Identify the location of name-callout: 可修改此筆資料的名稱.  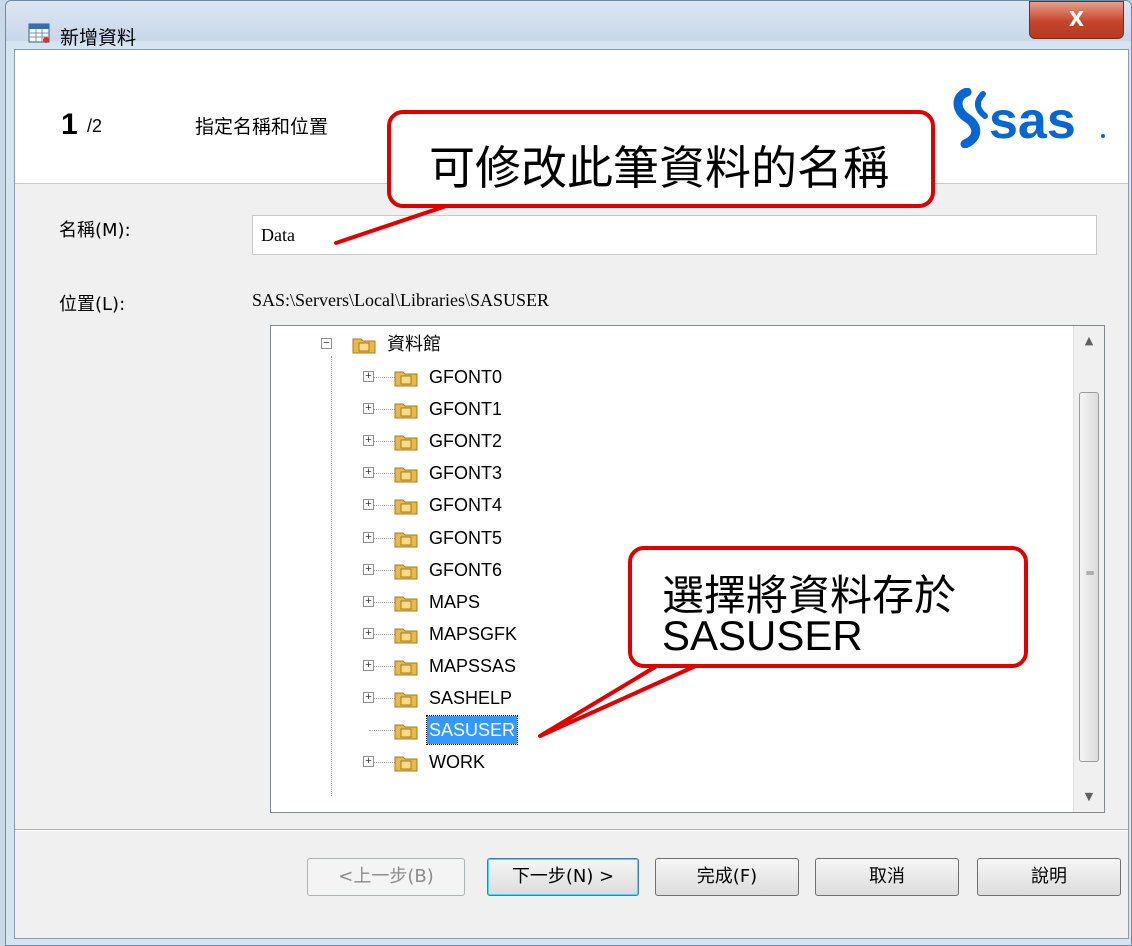
(661, 159).